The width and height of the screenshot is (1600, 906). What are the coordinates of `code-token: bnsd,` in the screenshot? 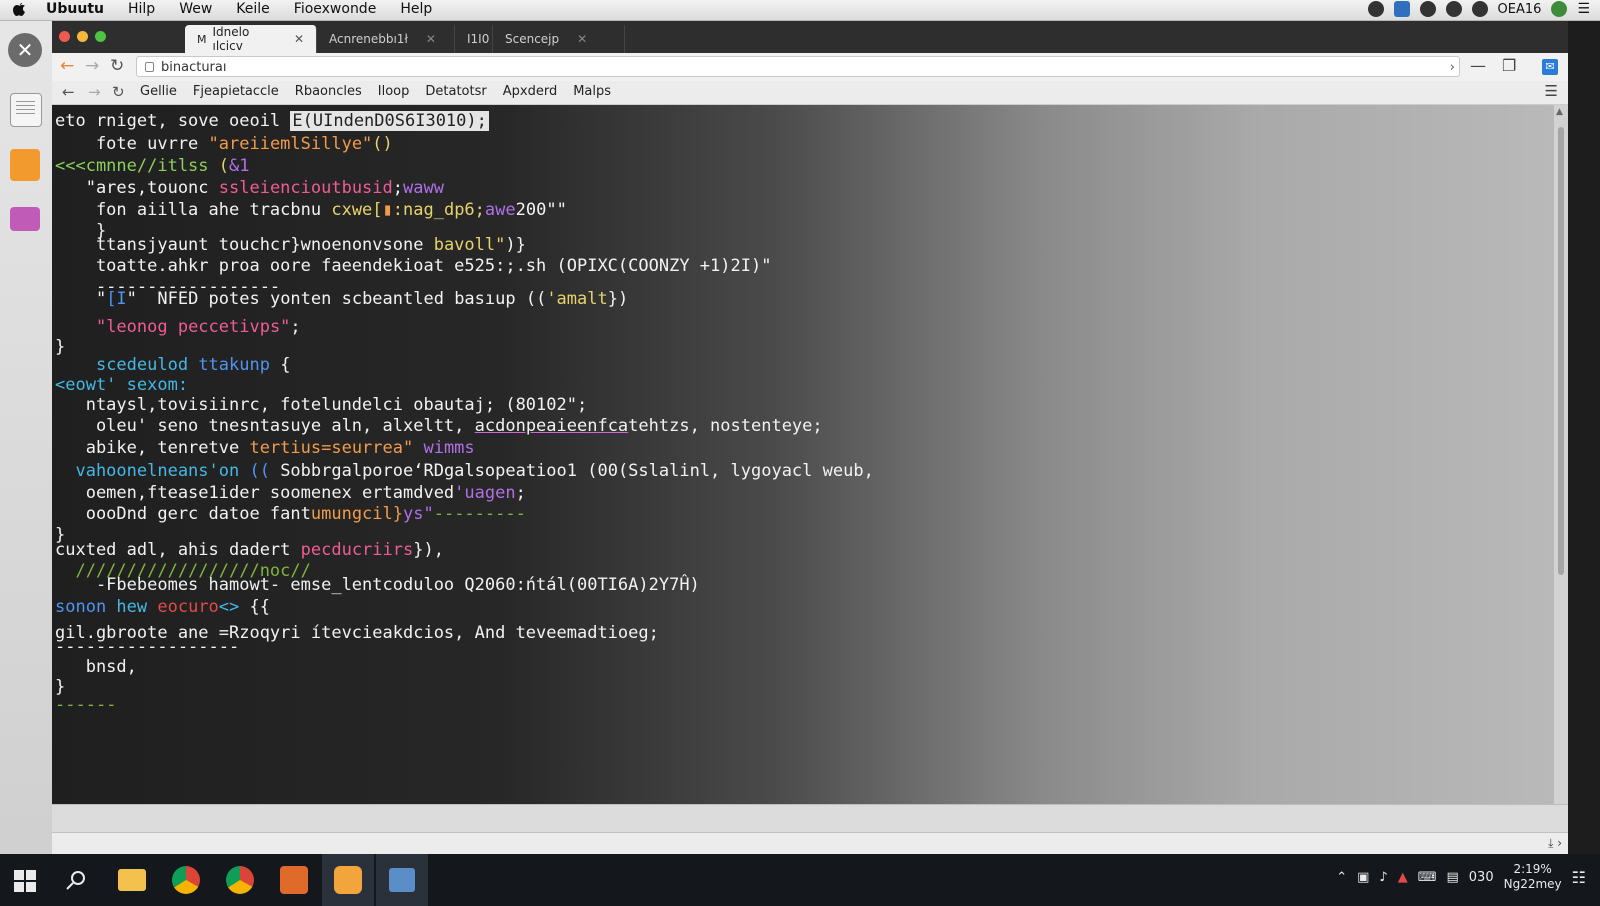 It's located at (96, 667).